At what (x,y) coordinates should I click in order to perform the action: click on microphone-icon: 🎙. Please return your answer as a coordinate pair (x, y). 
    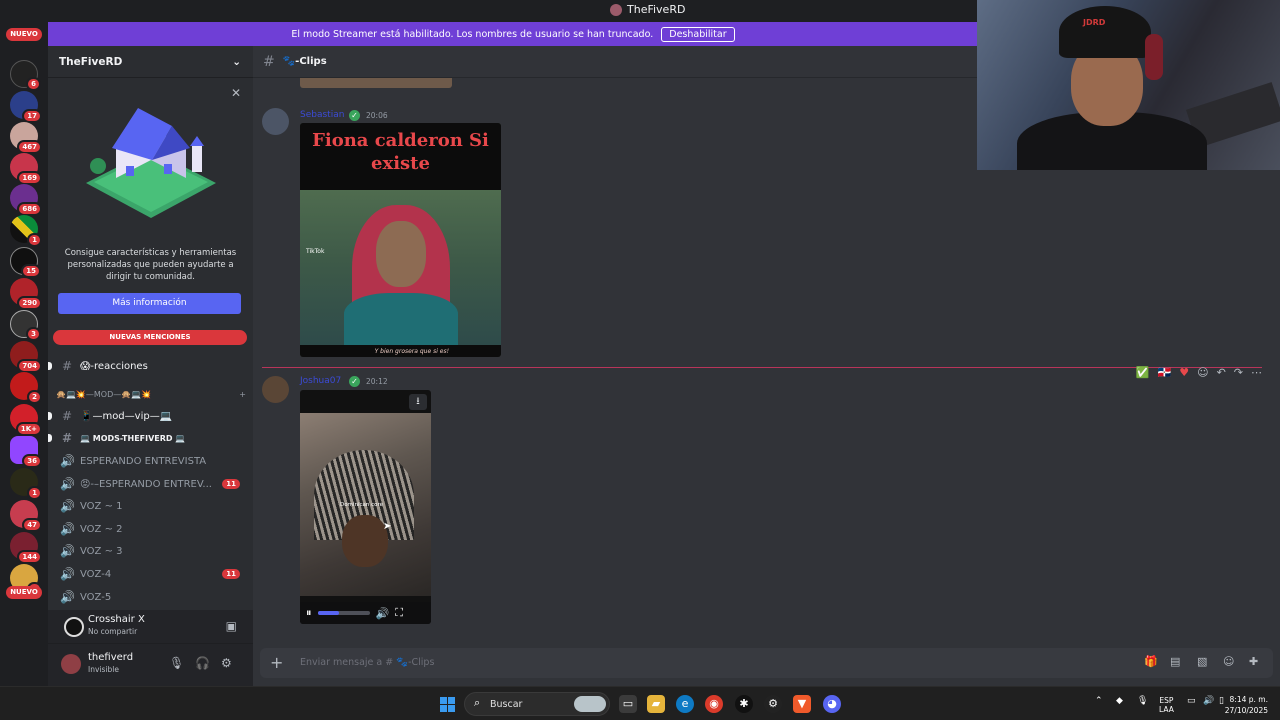
    Looking at the image, I should click on (176, 663).